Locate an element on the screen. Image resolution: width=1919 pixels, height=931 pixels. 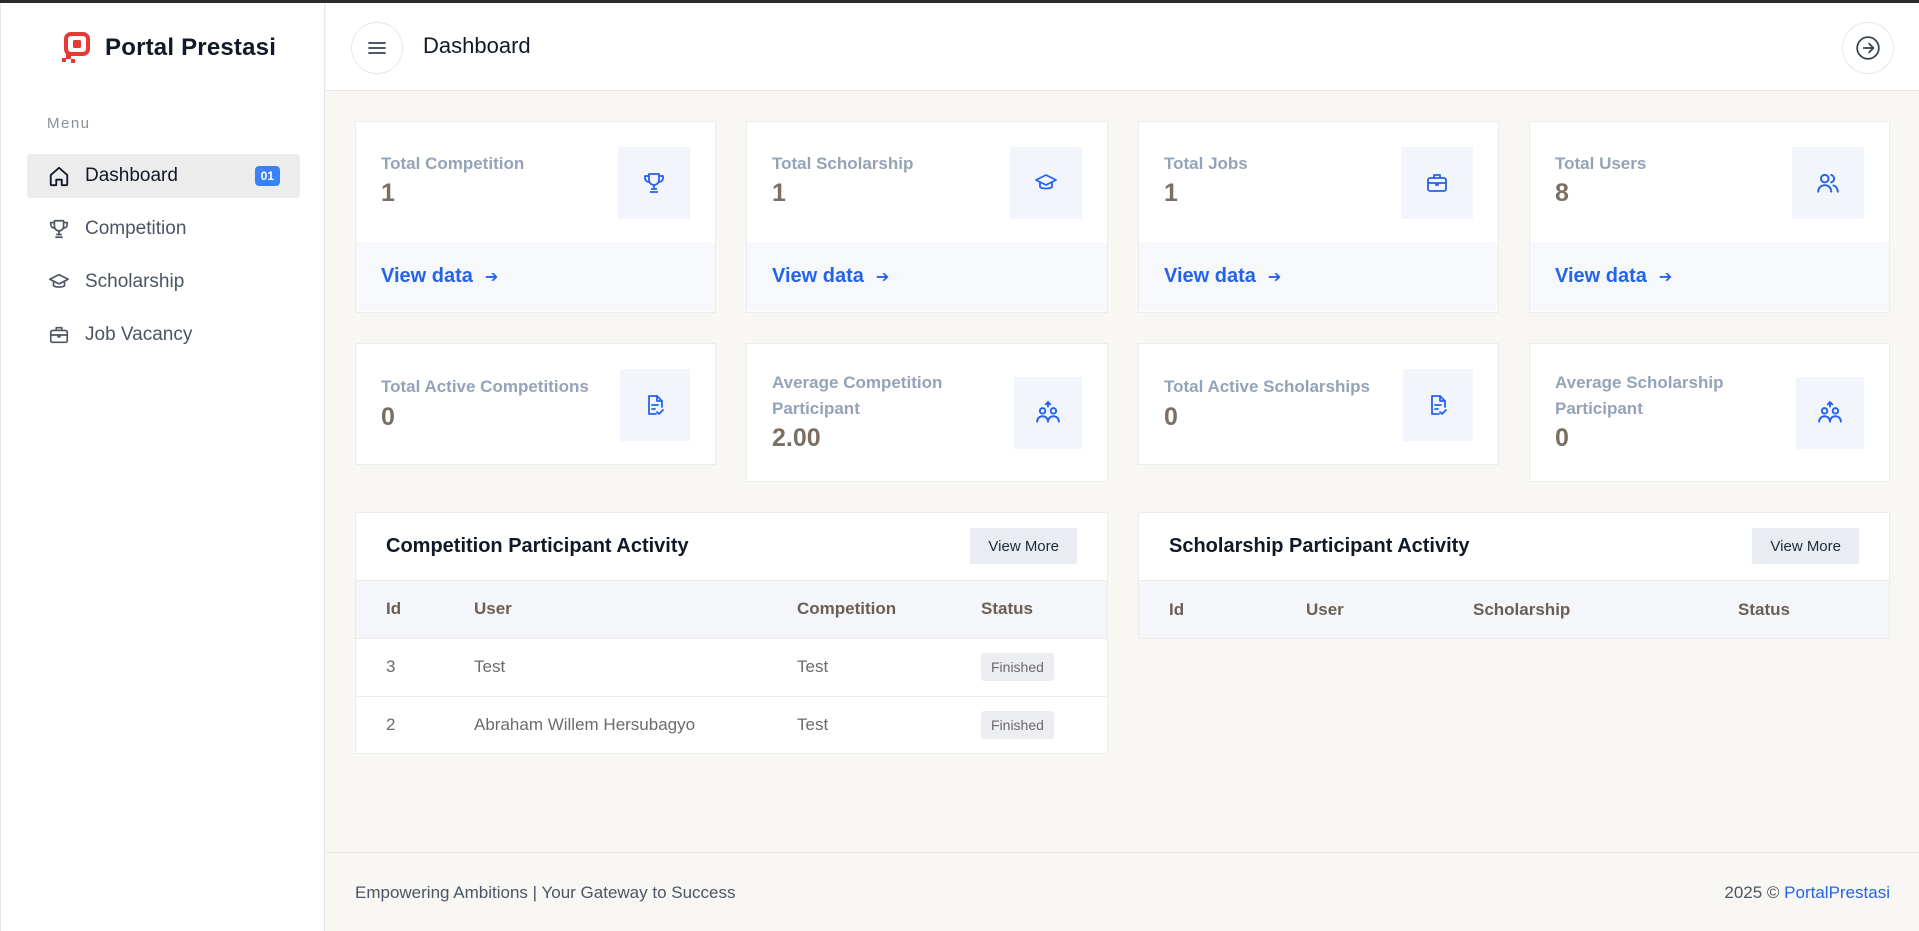
sidebar-item-label: Competition is located at coordinates (136, 228).